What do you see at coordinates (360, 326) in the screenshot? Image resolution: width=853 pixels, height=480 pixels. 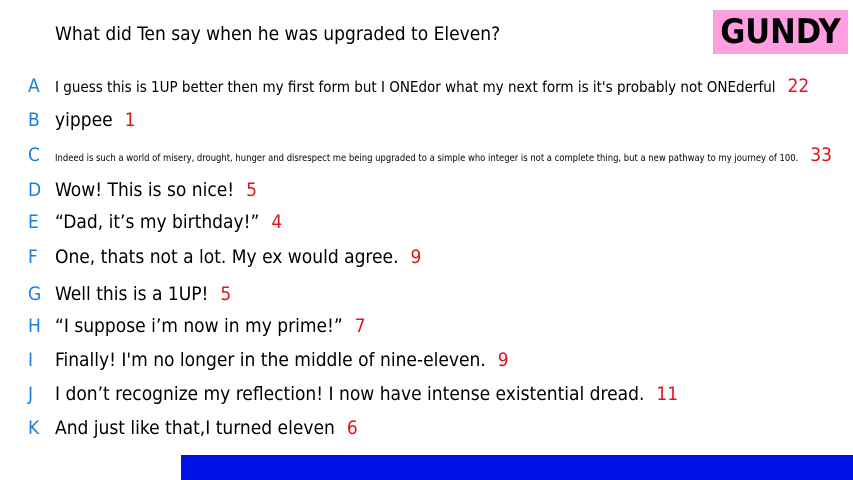 I see `answer-score: 7` at bounding box center [360, 326].